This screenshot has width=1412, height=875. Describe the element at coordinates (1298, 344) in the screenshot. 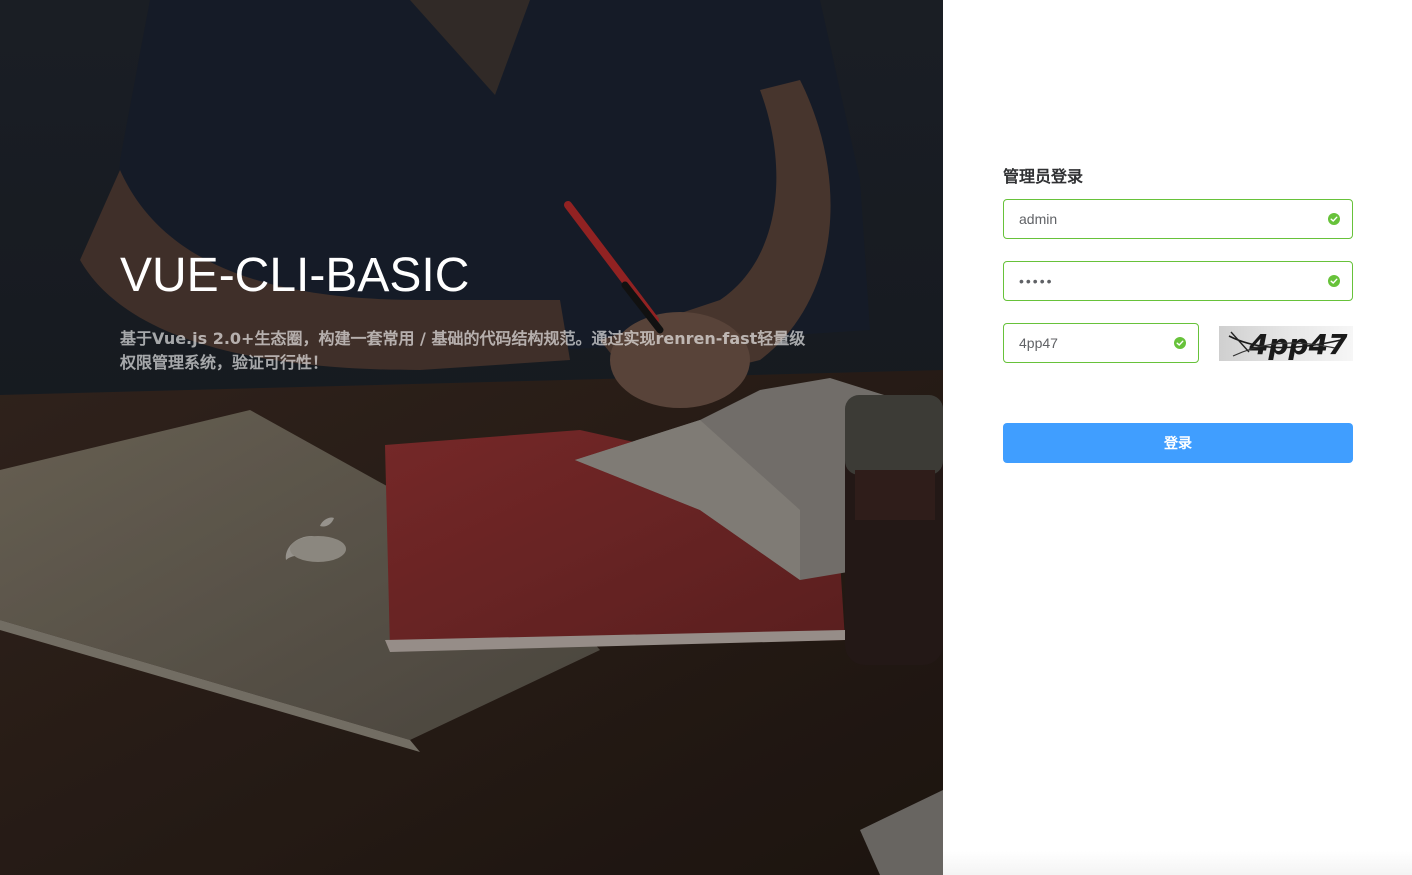

I see `captcha-text: 4pp47` at that location.